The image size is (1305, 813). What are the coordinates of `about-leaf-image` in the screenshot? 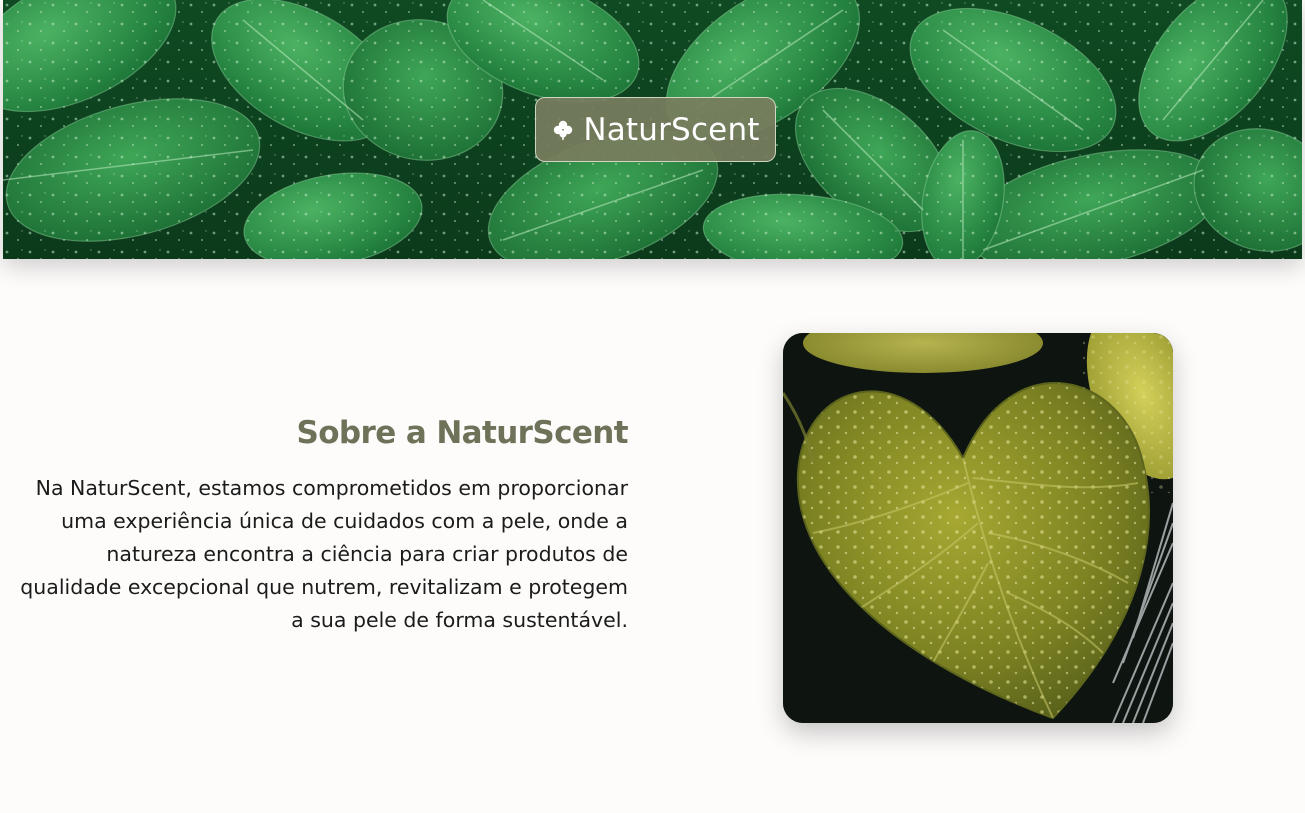 It's located at (978, 528).